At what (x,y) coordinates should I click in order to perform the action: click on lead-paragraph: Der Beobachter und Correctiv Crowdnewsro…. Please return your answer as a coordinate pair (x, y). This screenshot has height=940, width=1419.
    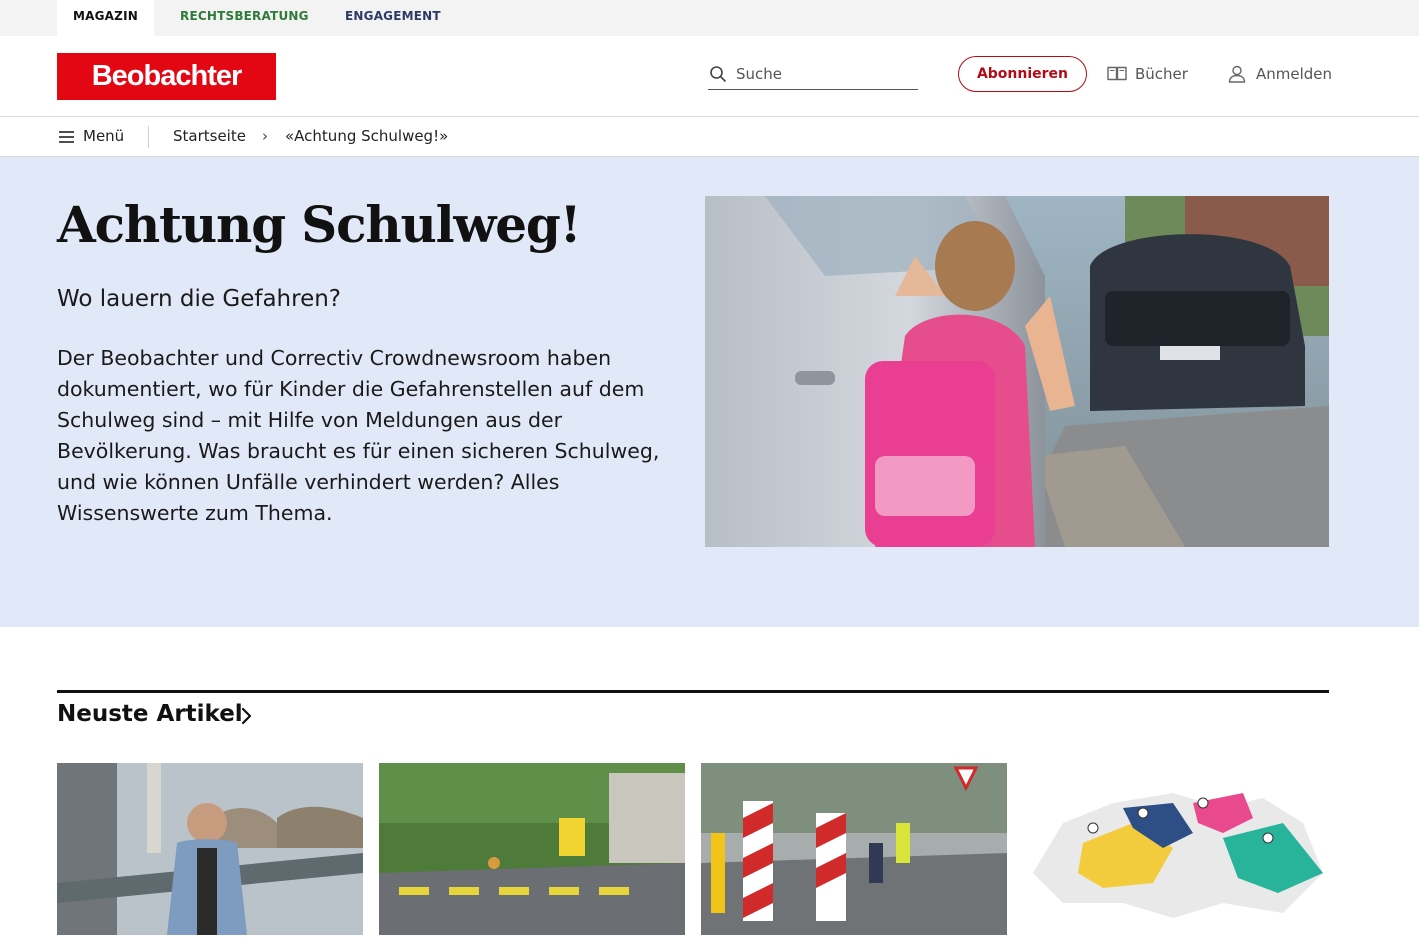
    Looking at the image, I should click on (358, 435).